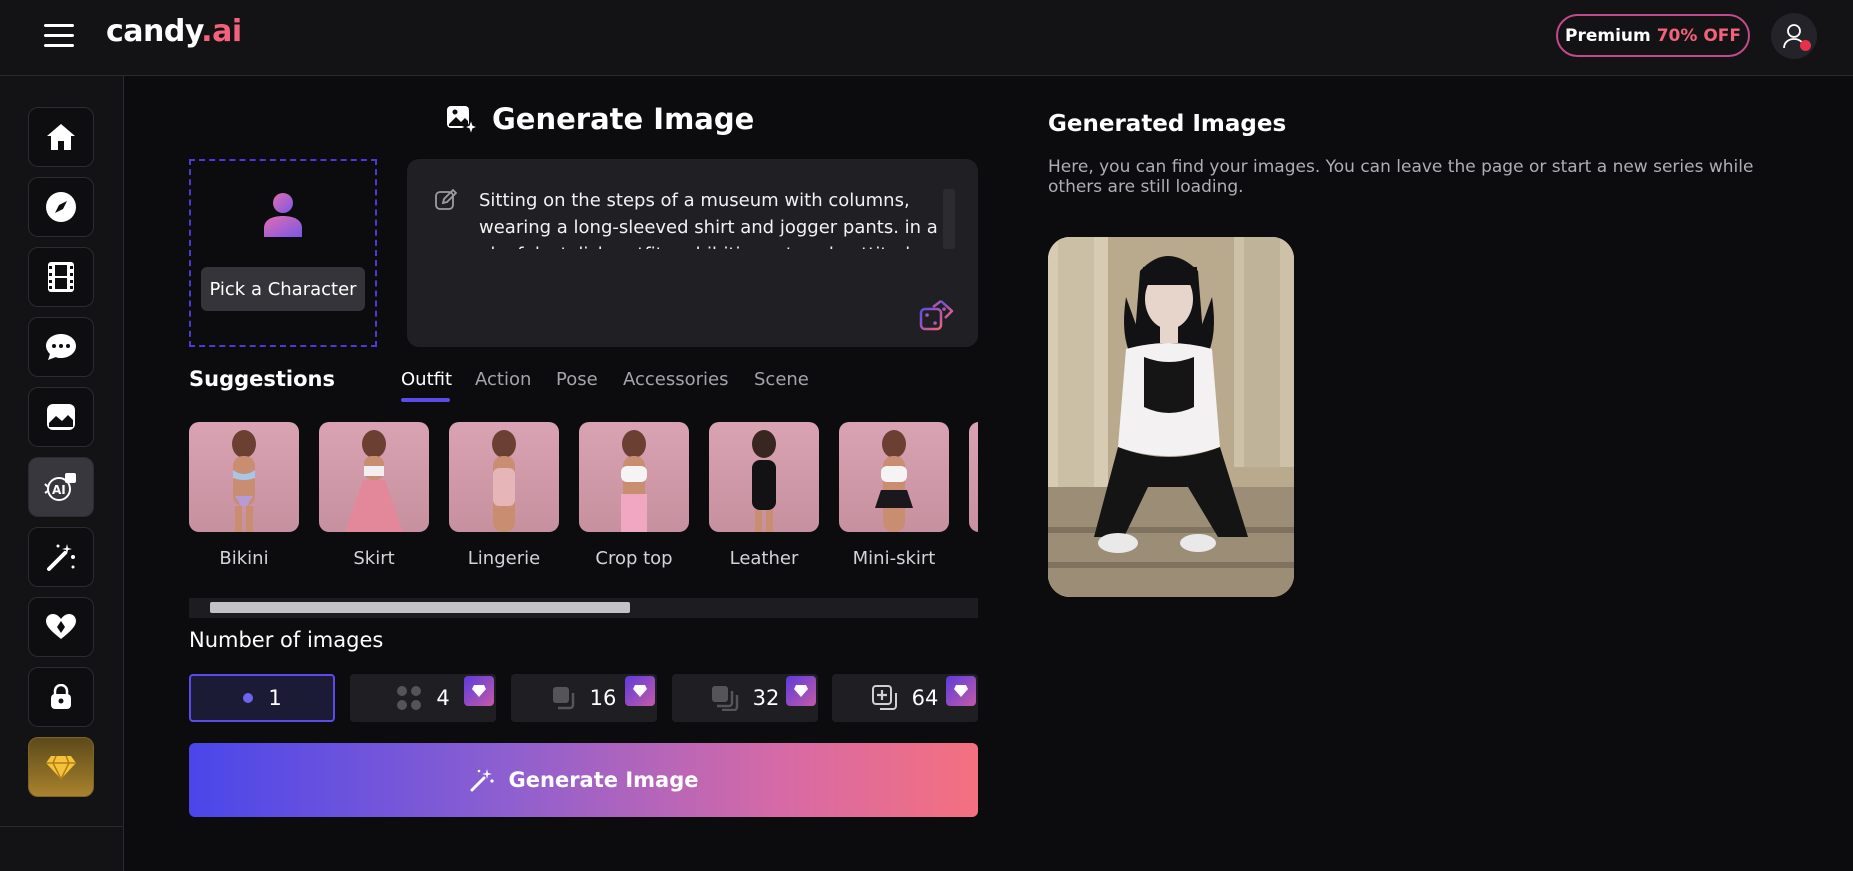 The image size is (1853, 871). I want to click on suggestion-mini-skirt: Mini-skirt, so click(894, 495).